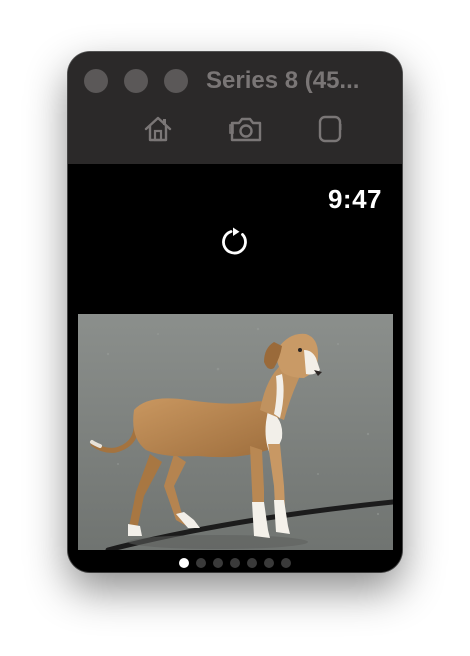 This screenshot has width=470, height=656. I want to click on camera-icon, so click(245, 129).